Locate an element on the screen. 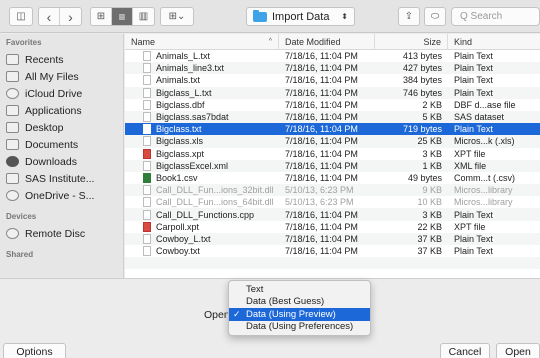 The height and width of the screenshot is (358, 540). file-size: 22 KB is located at coordinates (429, 226).